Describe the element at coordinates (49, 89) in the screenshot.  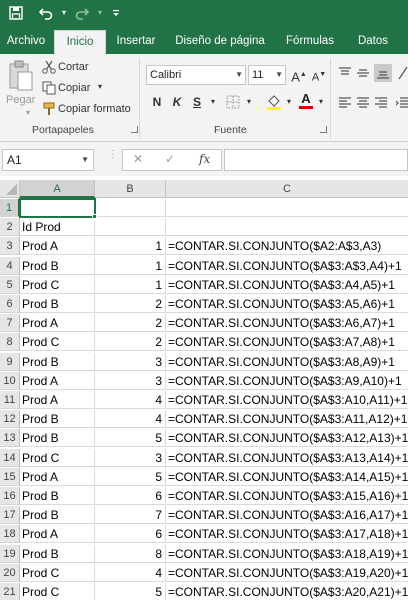
I see `copy-icon` at that location.